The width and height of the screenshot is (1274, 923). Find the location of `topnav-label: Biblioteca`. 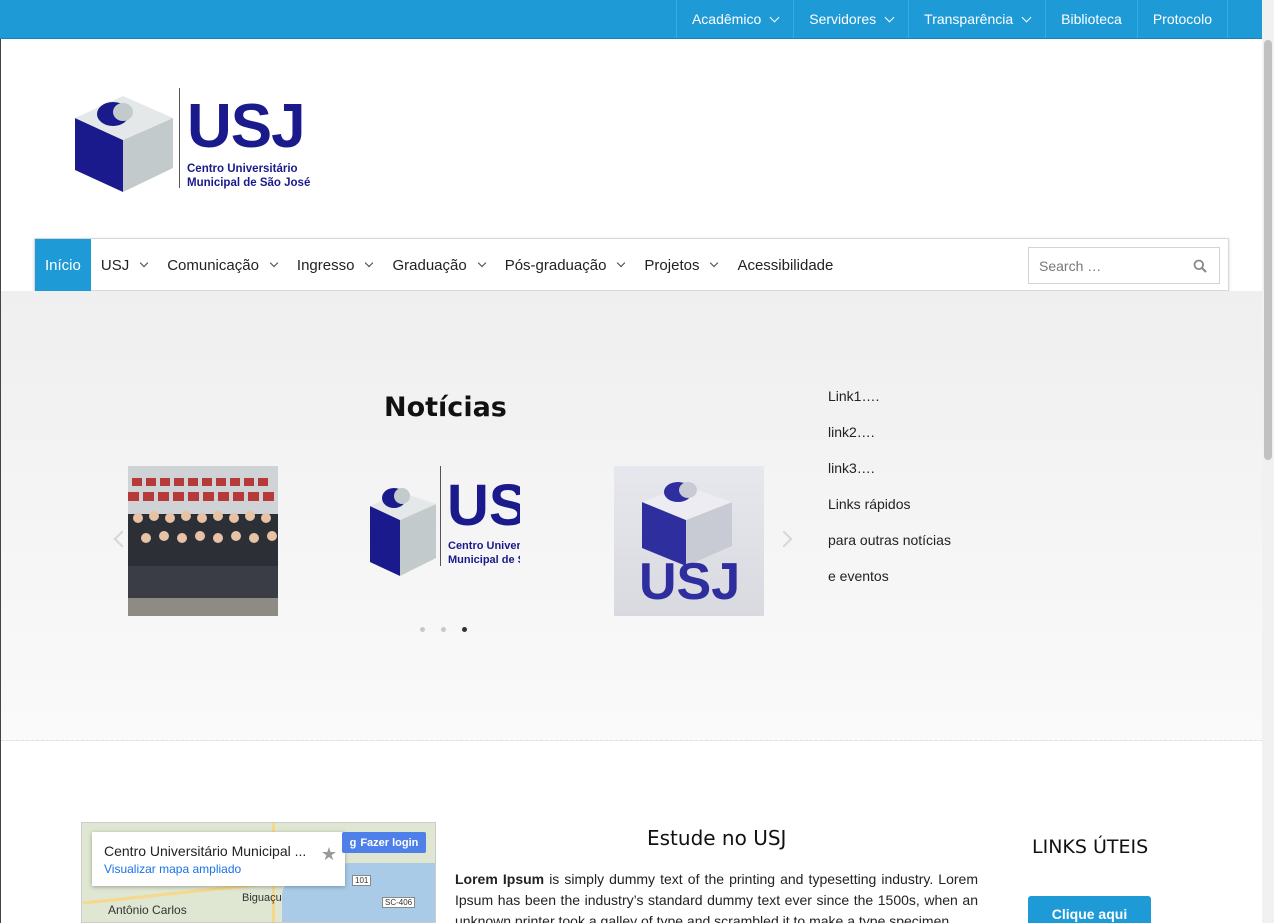

topnav-label: Biblioteca is located at coordinates (1091, 19).